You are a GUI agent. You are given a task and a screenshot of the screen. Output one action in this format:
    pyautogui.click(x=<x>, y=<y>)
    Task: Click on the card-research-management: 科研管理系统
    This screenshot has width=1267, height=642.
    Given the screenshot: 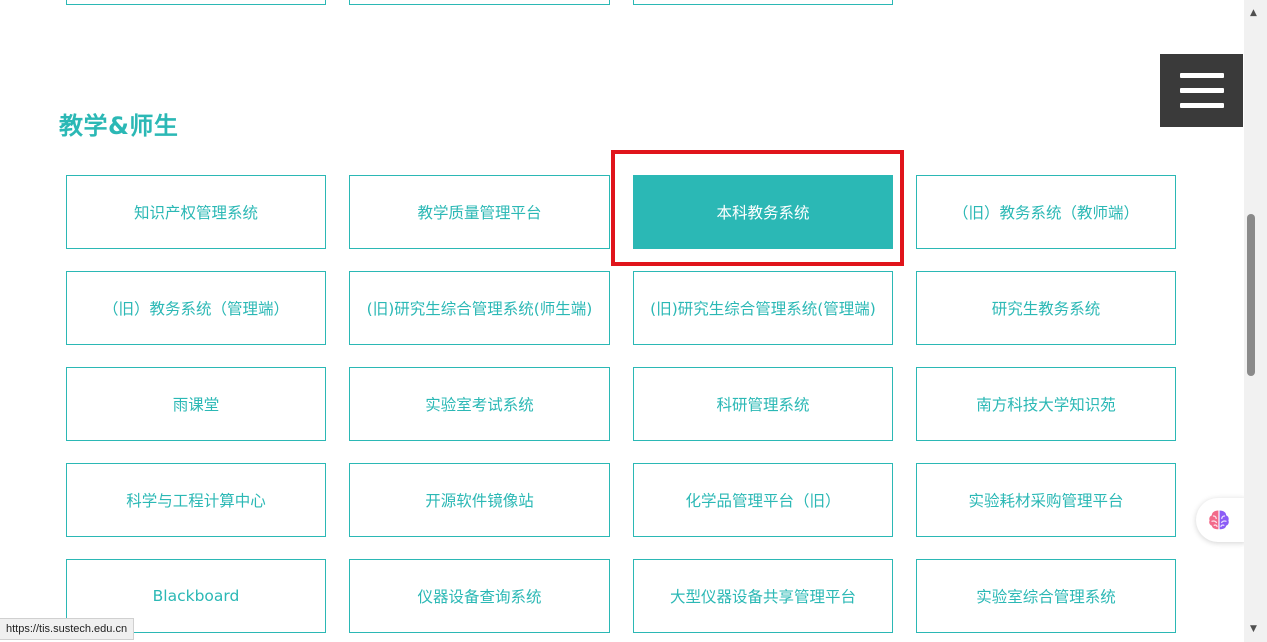 What is the action you would take?
    pyautogui.click(x=763, y=404)
    